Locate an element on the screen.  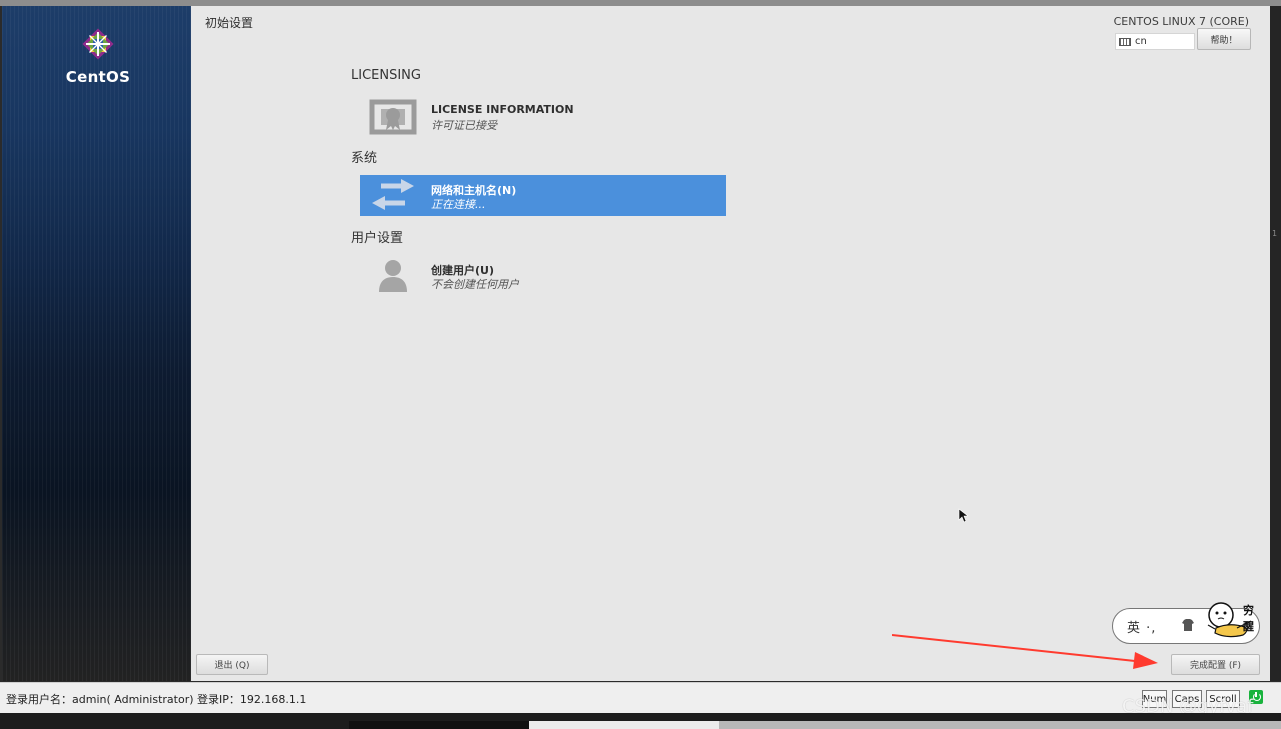
ime-label: 穷醒 is located at coordinates (1248, 618).